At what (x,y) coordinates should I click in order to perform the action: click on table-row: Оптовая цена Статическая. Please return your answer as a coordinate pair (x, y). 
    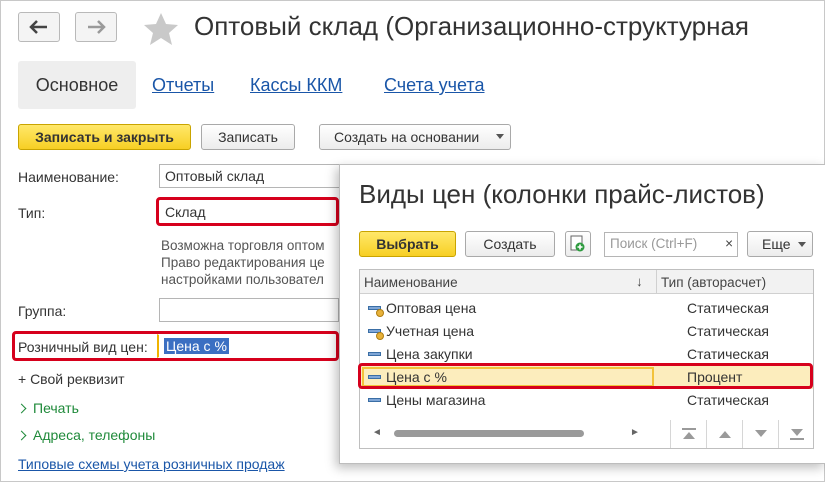
    Looking at the image, I should click on (586, 308).